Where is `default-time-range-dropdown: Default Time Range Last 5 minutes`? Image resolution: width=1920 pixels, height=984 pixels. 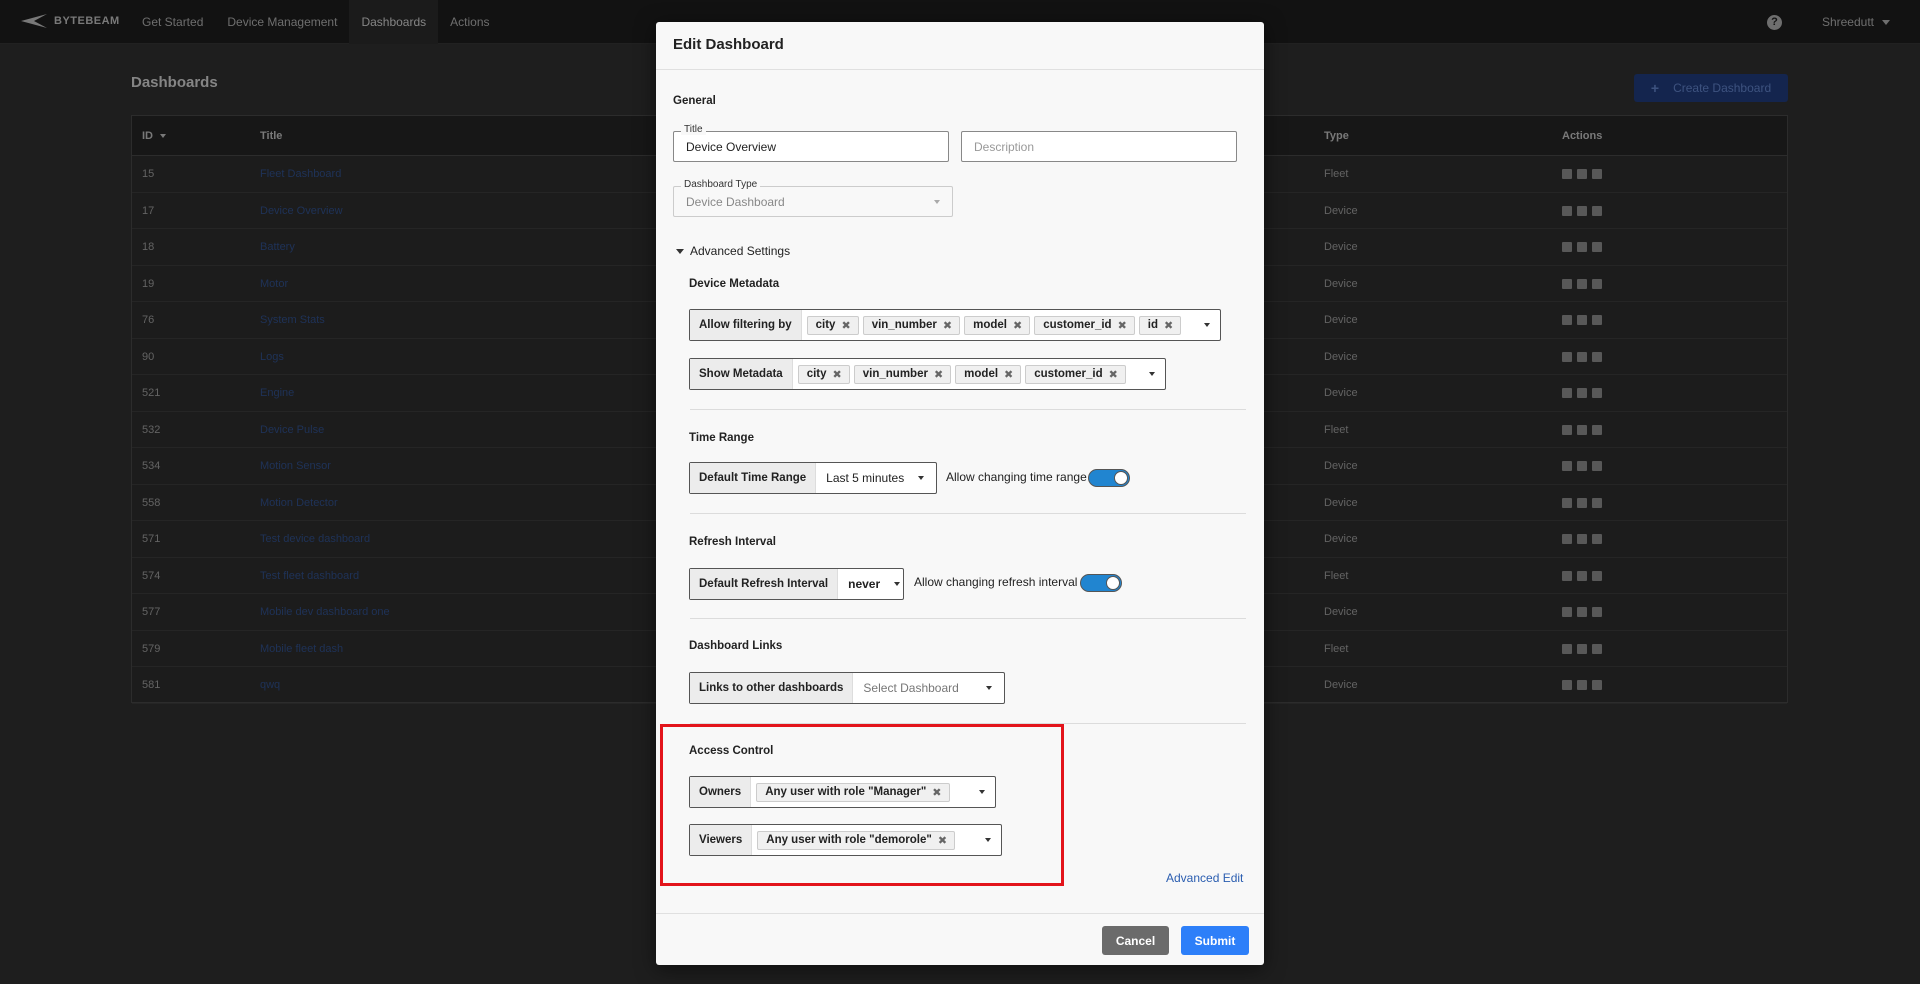
default-time-range-dropdown: Default Time Range Last 5 minutes is located at coordinates (813, 478).